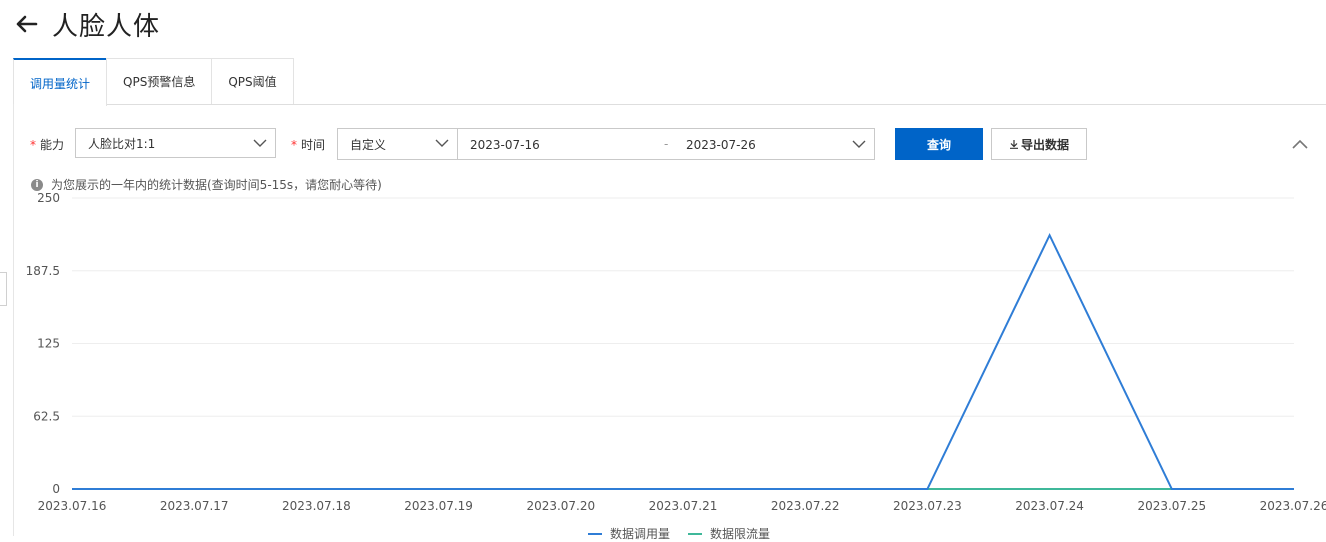 The width and height of the screenshot is (1326, 542). Describe the element at coordinates (316, 506) in the screenshot. I see `x-tick-label: 2023.07.18` at that location.